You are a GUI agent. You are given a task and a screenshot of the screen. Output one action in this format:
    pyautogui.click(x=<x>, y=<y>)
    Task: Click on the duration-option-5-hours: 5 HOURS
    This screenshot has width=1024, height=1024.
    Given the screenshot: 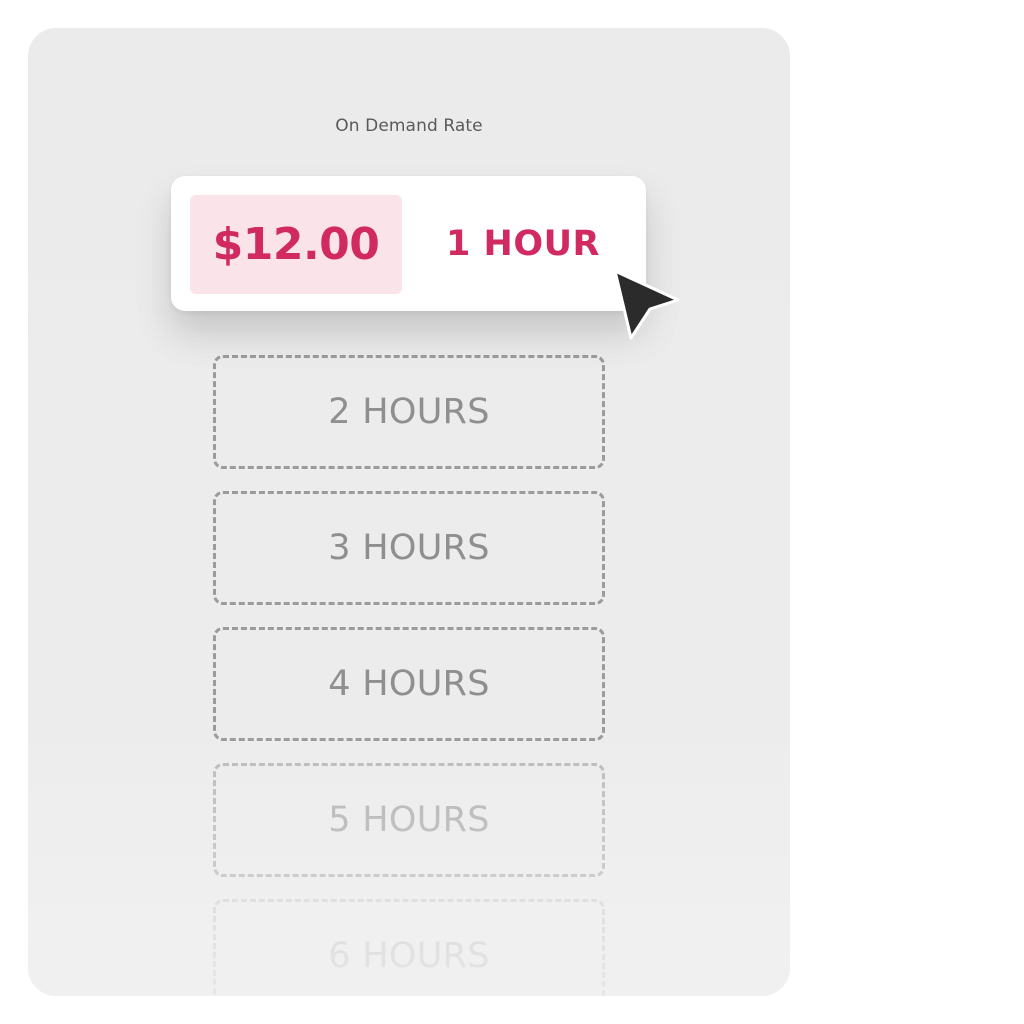 What is the action you would take?
    pyautogui.click(x=409, y=820)
    